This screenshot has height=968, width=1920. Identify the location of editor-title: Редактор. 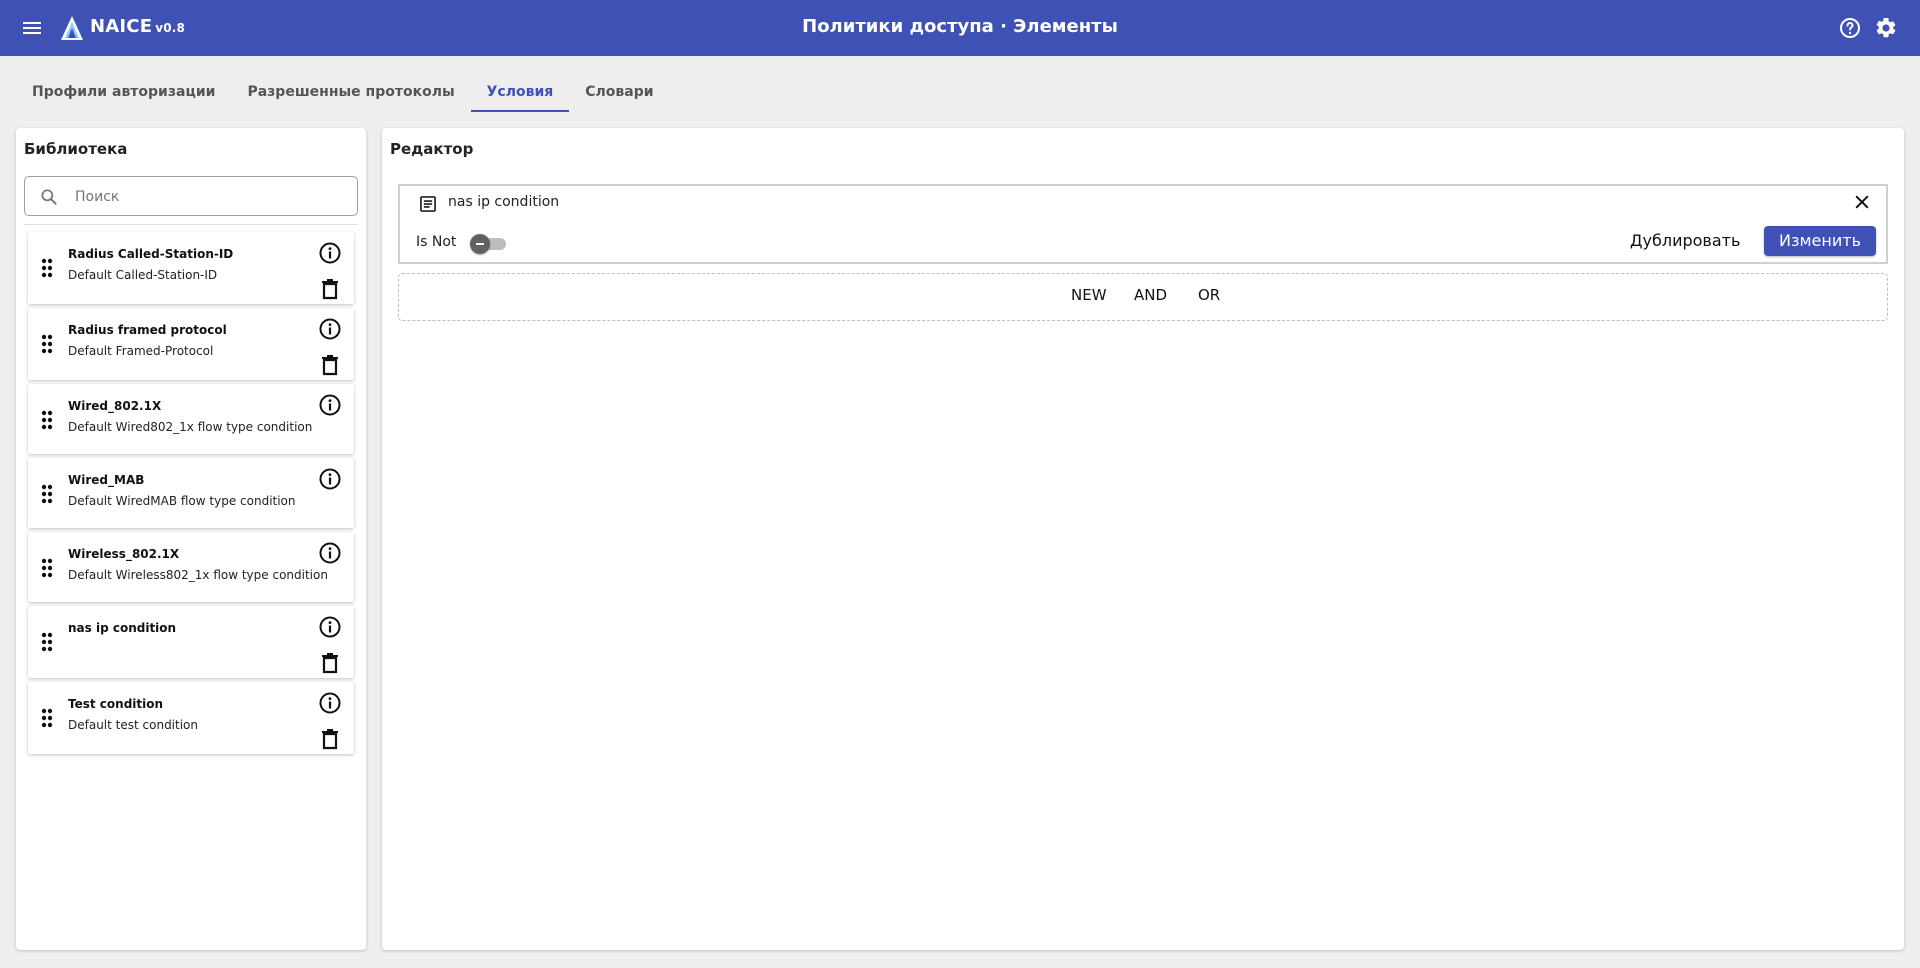
(432, 149).